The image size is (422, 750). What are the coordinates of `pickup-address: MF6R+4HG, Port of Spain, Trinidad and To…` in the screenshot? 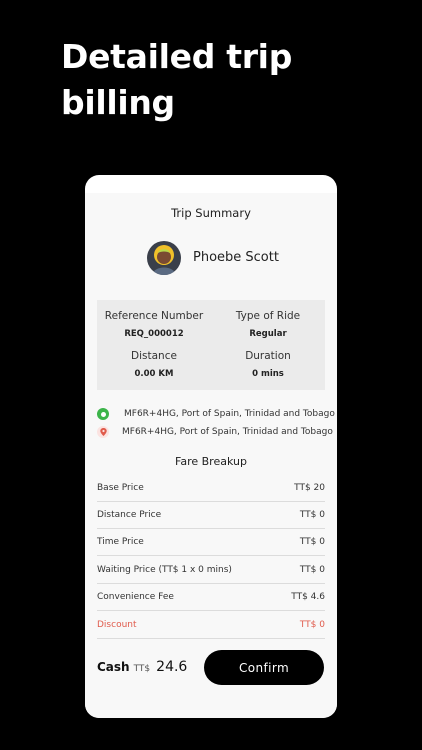 It's located at (229, 414).